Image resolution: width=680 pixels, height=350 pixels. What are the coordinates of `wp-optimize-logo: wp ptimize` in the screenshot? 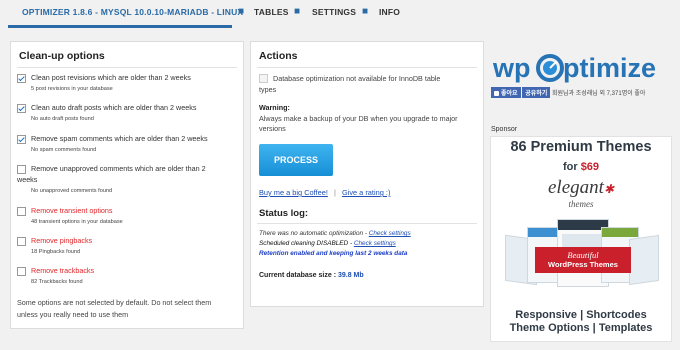 It's located at (580, 68).